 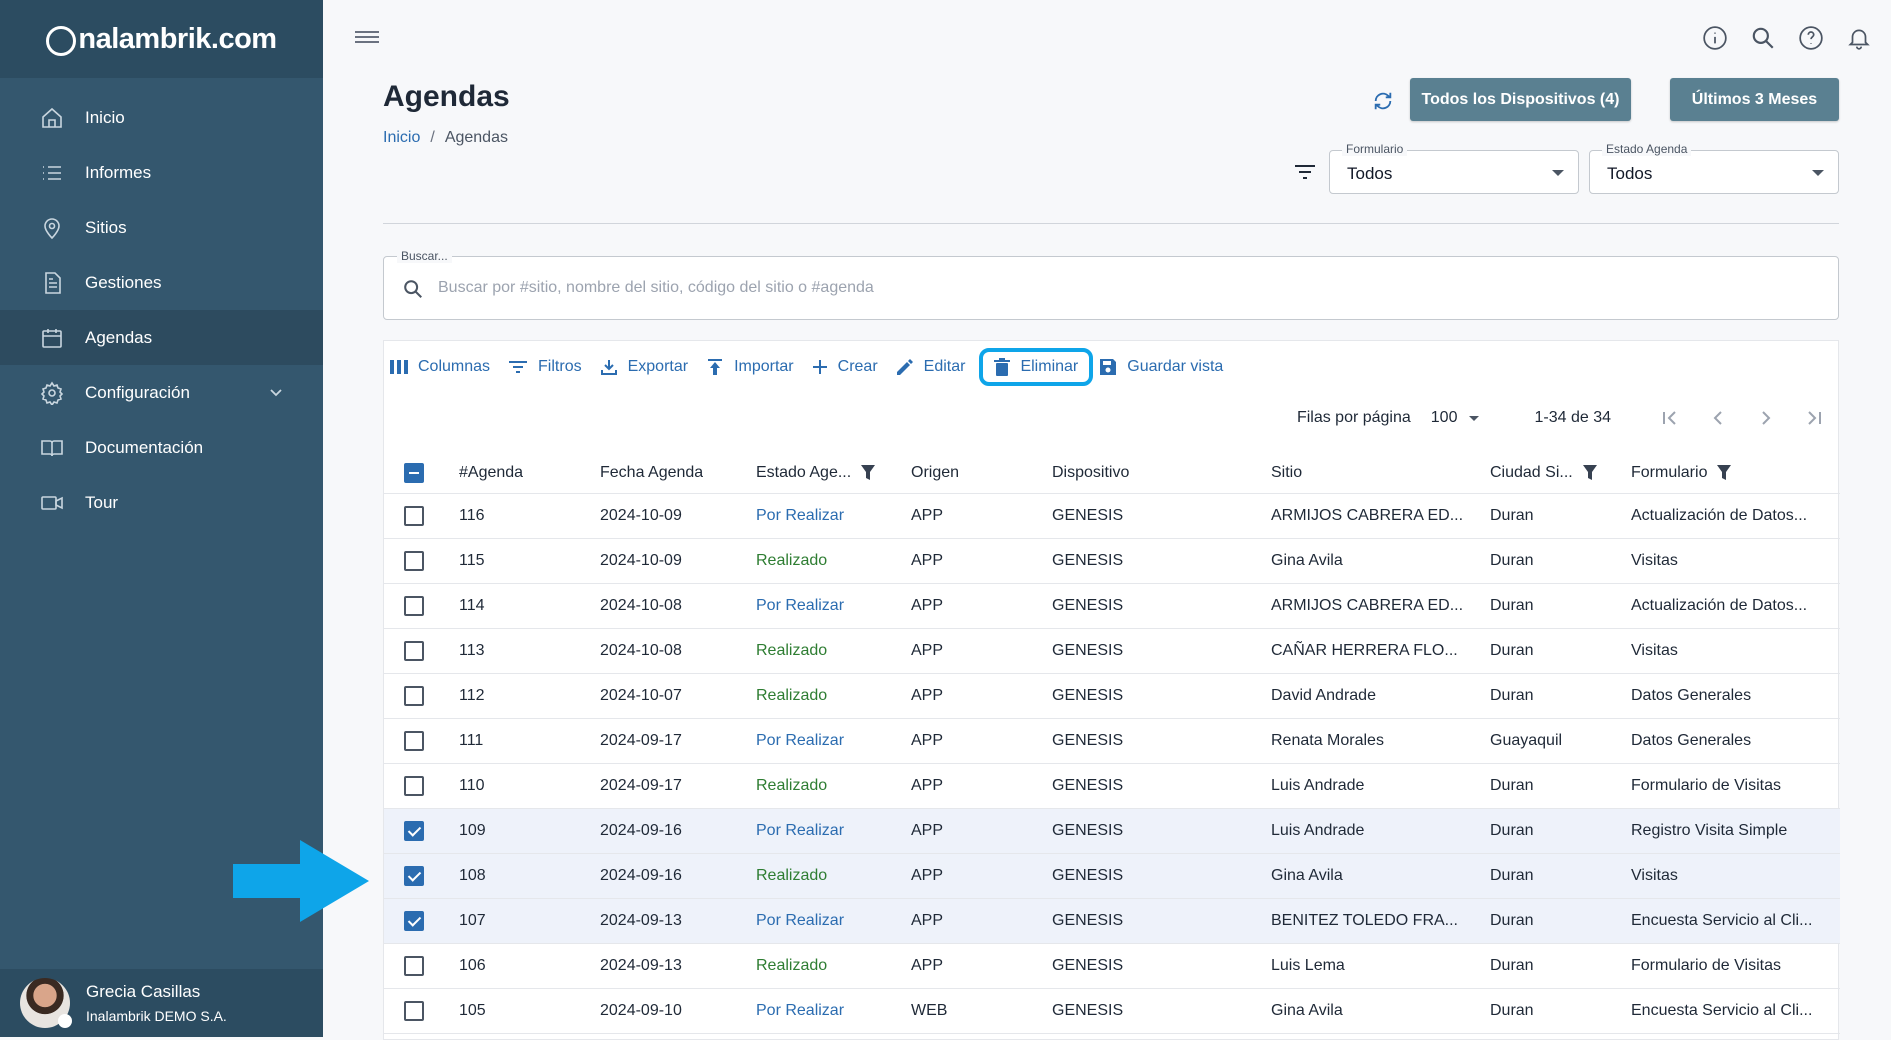 I want to click on column-header-fecha: Fecha Agenda, so click(x=651, y=473).